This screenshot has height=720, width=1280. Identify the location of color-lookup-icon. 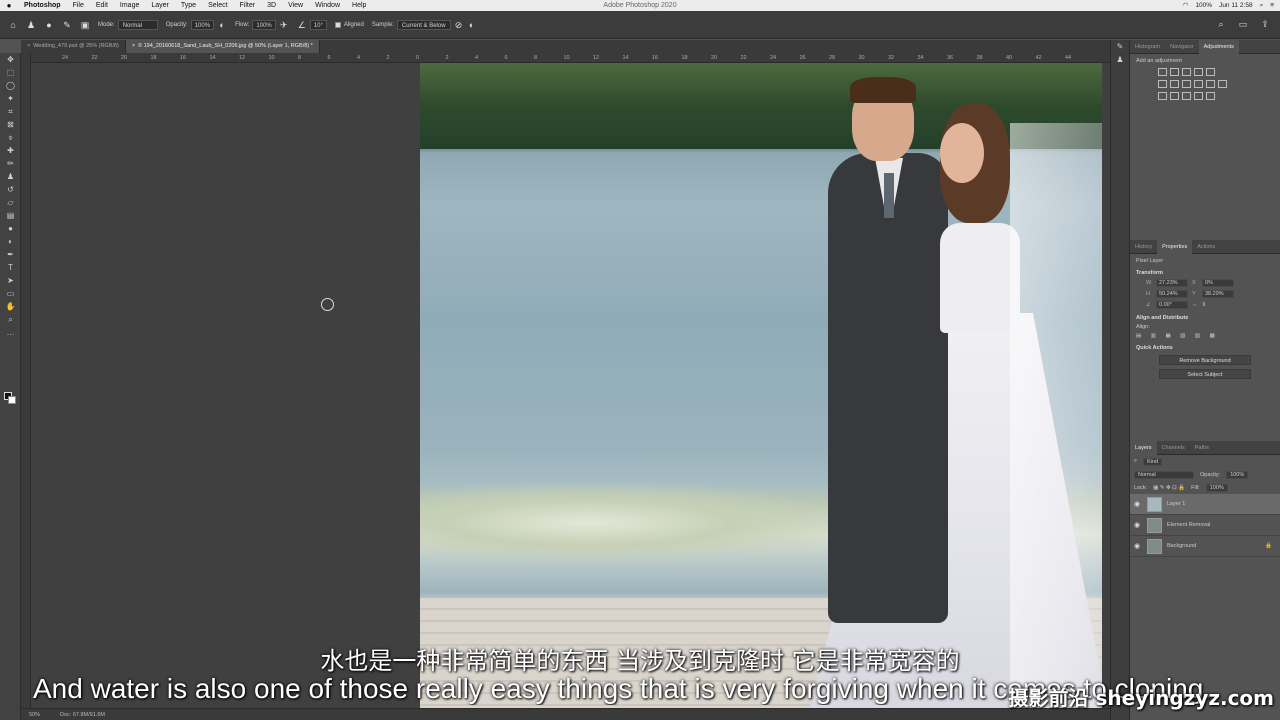
(1222, 84).